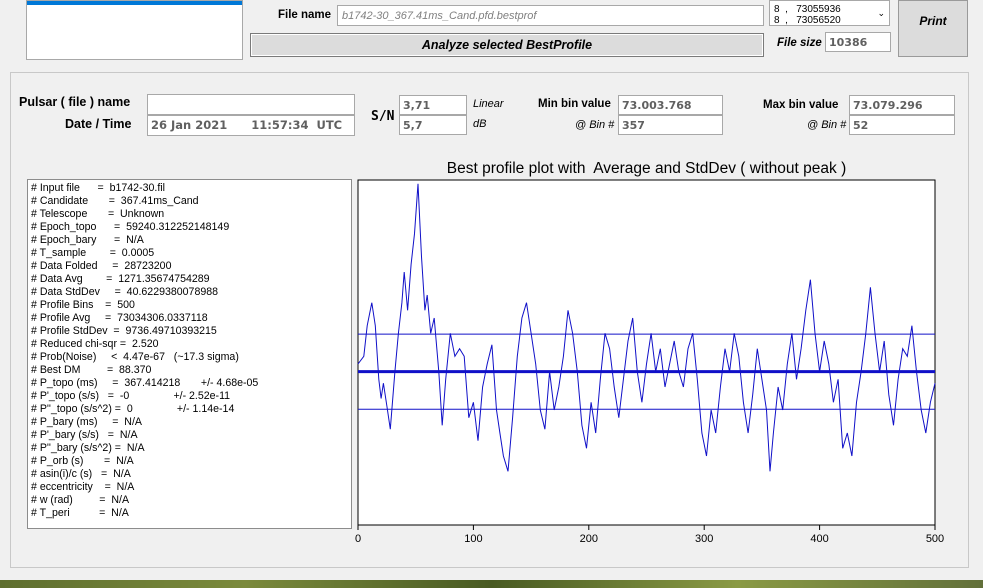  What do you see at coordinates (120, 279) in the screenshot?
I see `parameter-line: # Data Avg = 1271.35674754289` at bounding box center [120, 279].